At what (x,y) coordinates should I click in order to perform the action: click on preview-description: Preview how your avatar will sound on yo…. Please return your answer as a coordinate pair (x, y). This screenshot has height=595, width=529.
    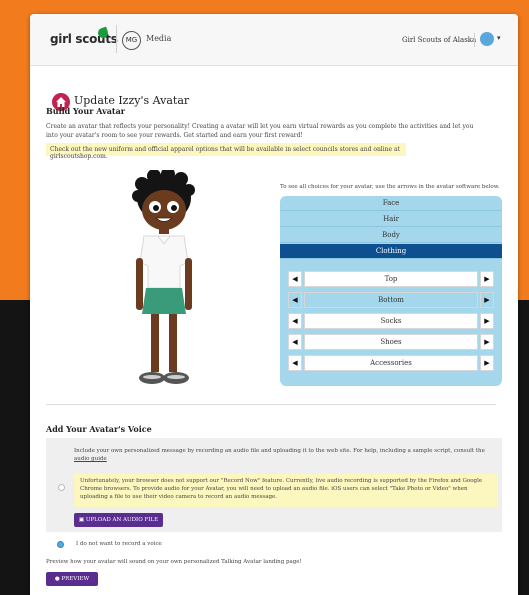
    Looking at the image, I should click on (174, 562).